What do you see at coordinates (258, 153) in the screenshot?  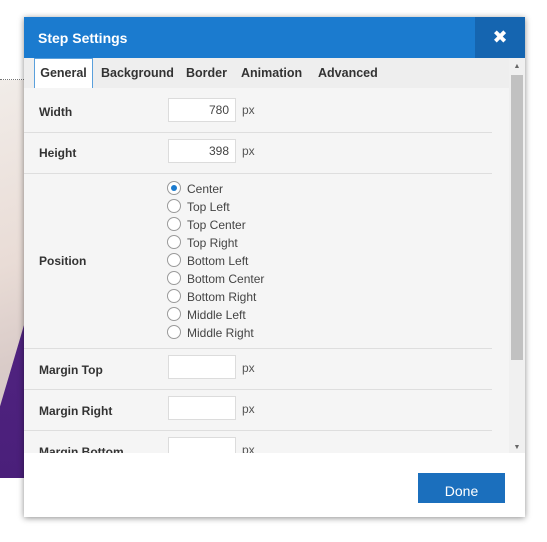 I see `height-row: Height 398 px` at bounding box center [258, 153].